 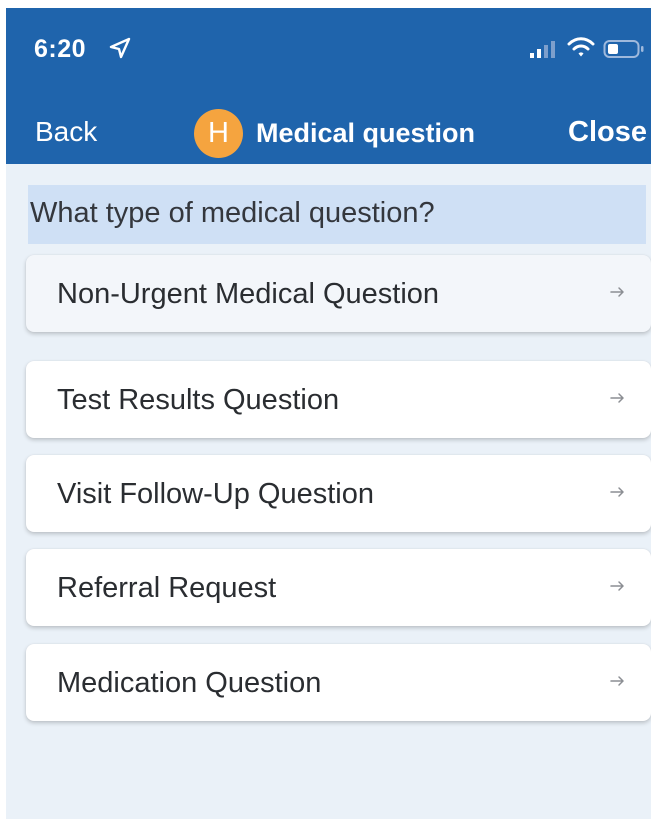 I want to click on option-non-urgent-medical-question: Non-Urgent Medical Question, so click(x=338, y=293).